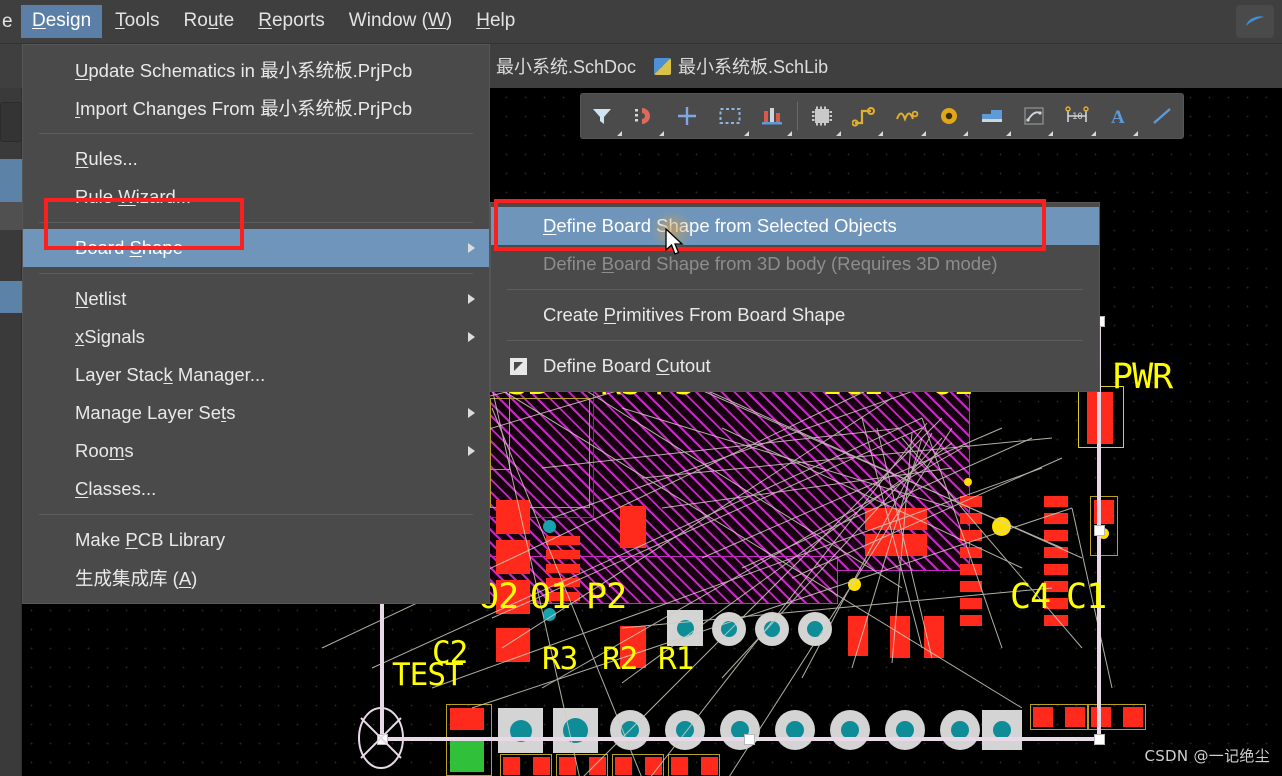 Image resolution: width=1282 pixels, height=776 pixels. I want to click on menu-help: Help, so click(495, 21).